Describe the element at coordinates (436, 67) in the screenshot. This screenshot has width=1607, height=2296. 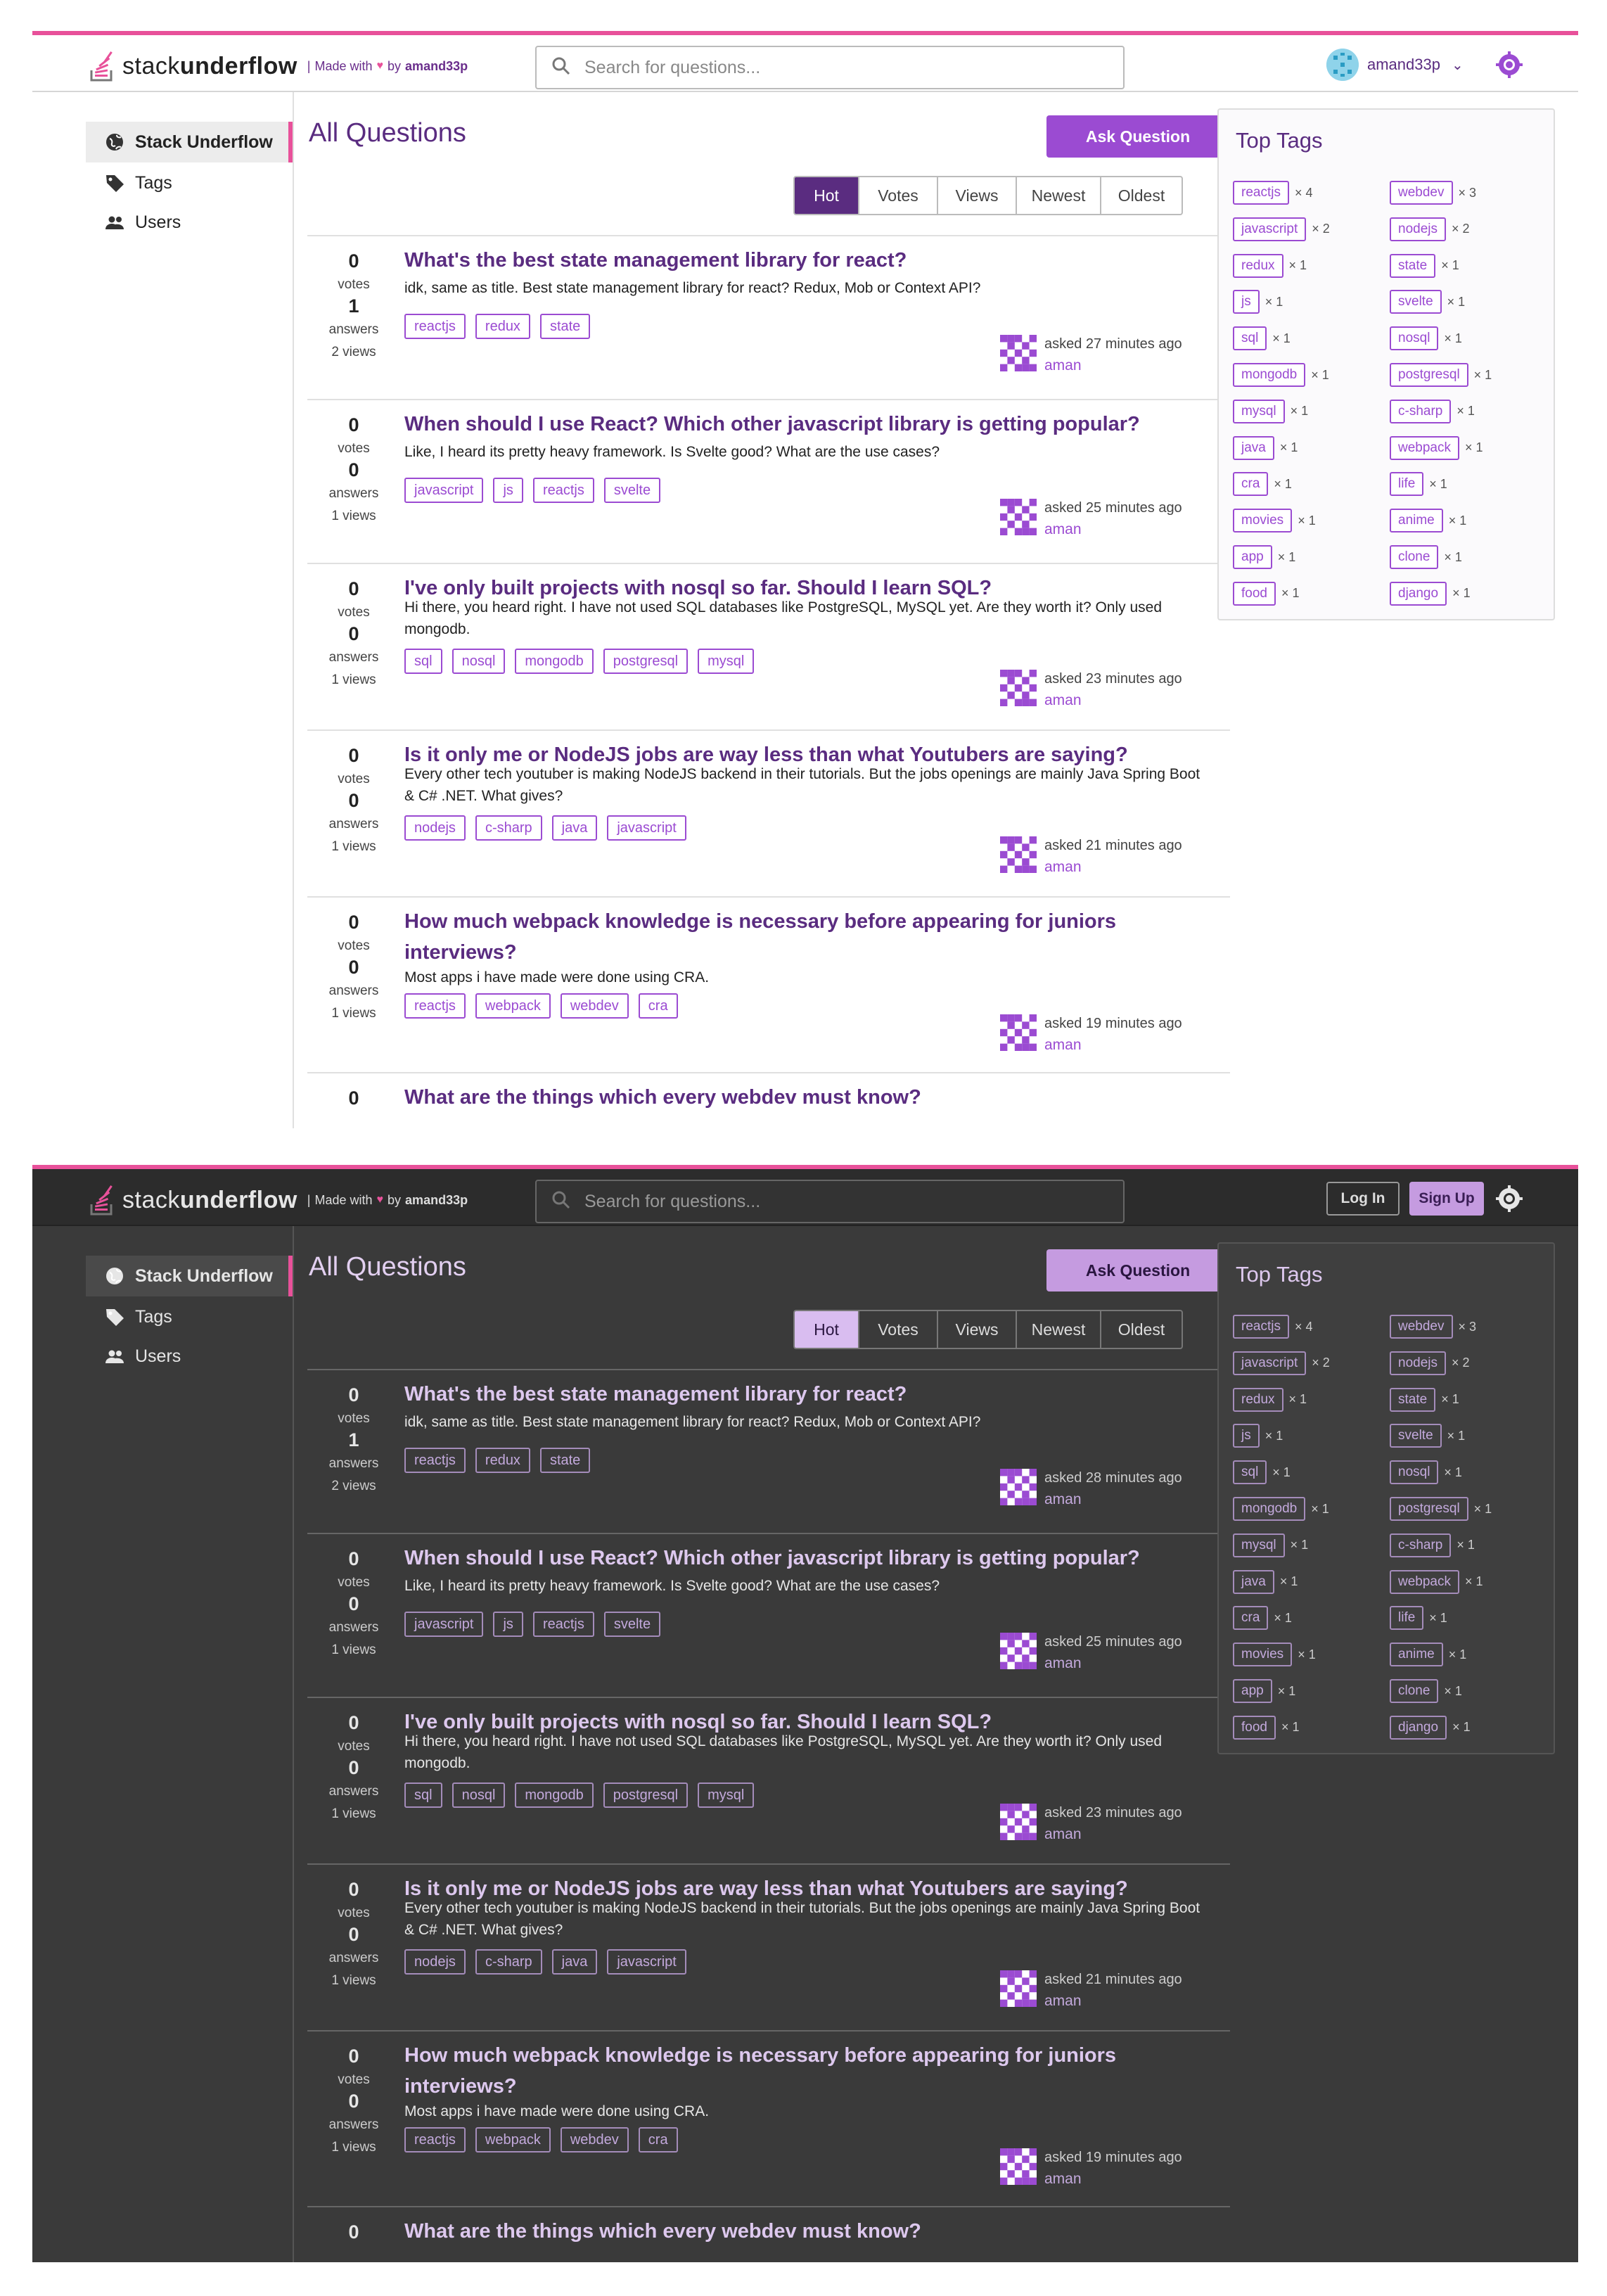
I see `author-link: amand33p` at that location.